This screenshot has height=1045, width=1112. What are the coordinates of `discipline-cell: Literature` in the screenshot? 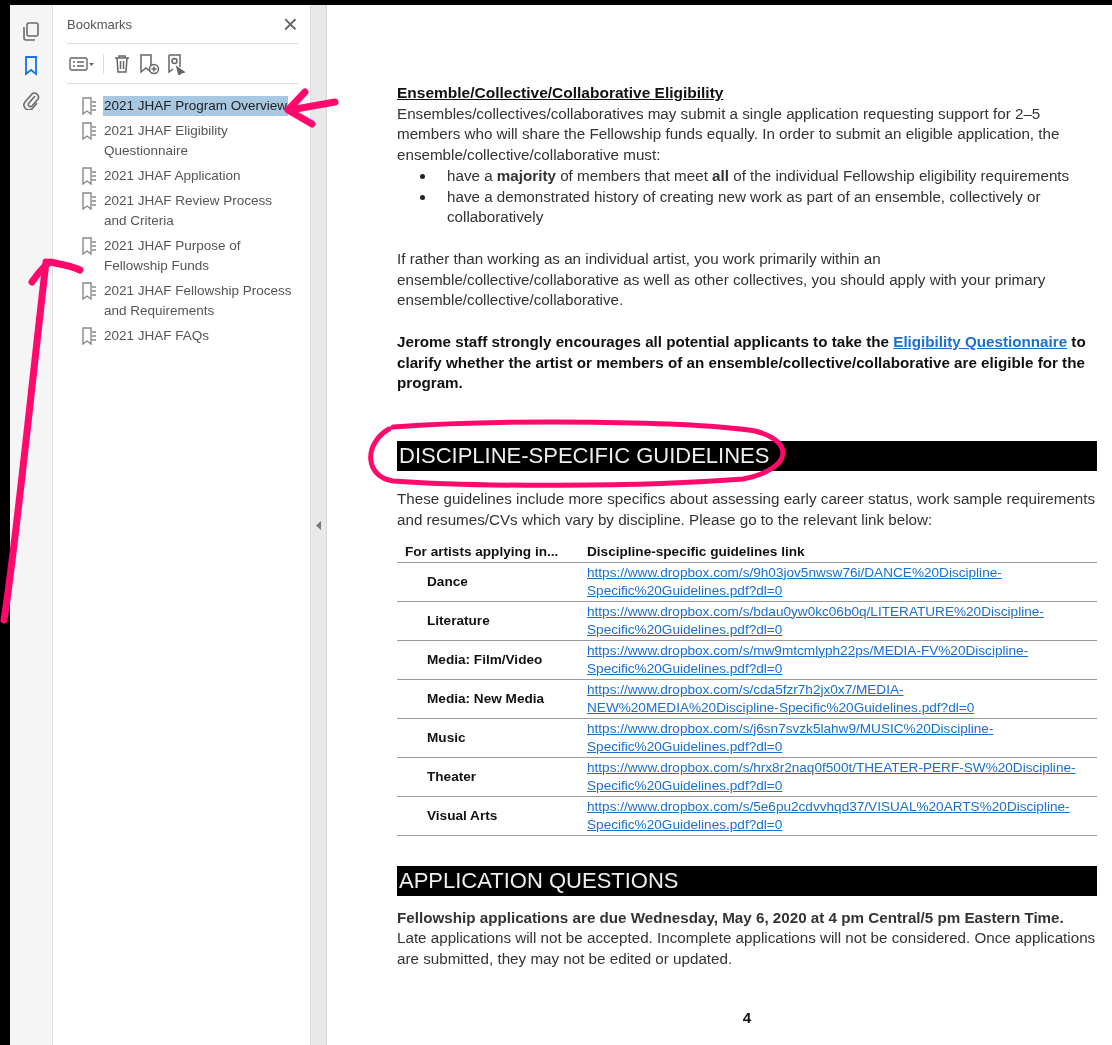 It's located at (488, 621).